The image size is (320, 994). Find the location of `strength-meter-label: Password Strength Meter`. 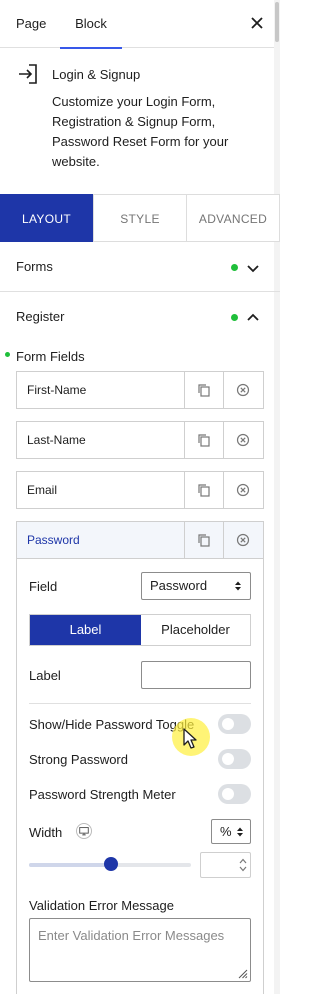

strength-meter-label: Password Strength Meter is located at coordinates (102, 794).